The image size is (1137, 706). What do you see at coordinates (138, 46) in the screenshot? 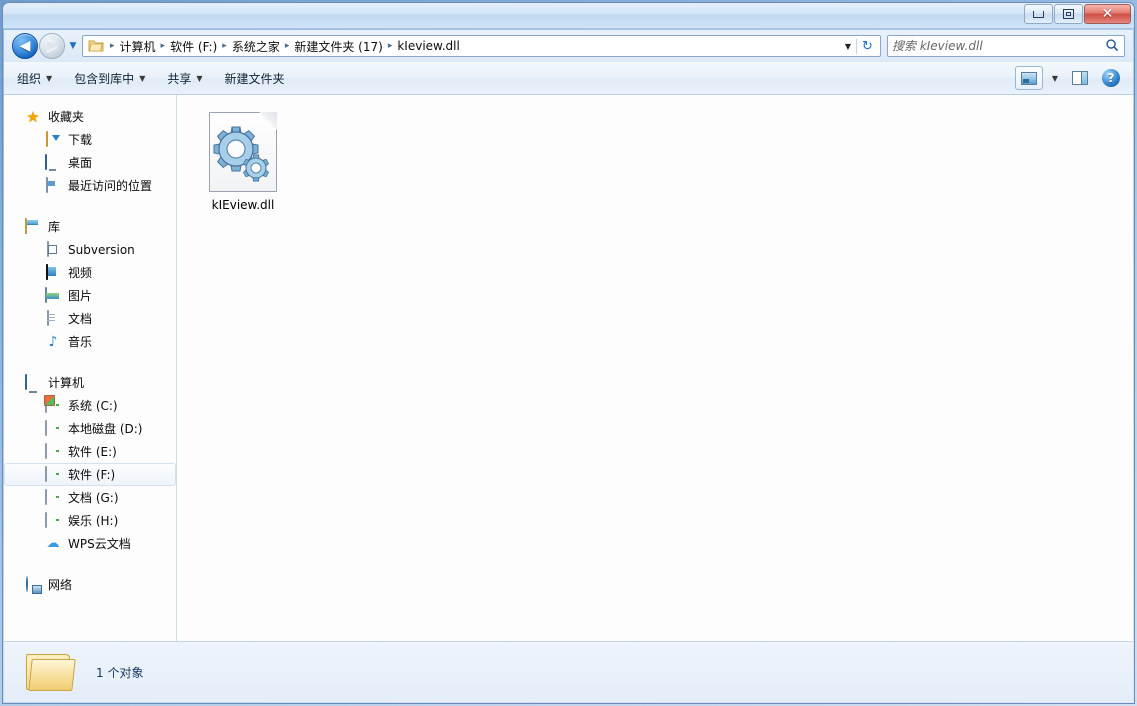
I see `breadcrumb-item-computer: 计算机` at bounding box center [138, 46].